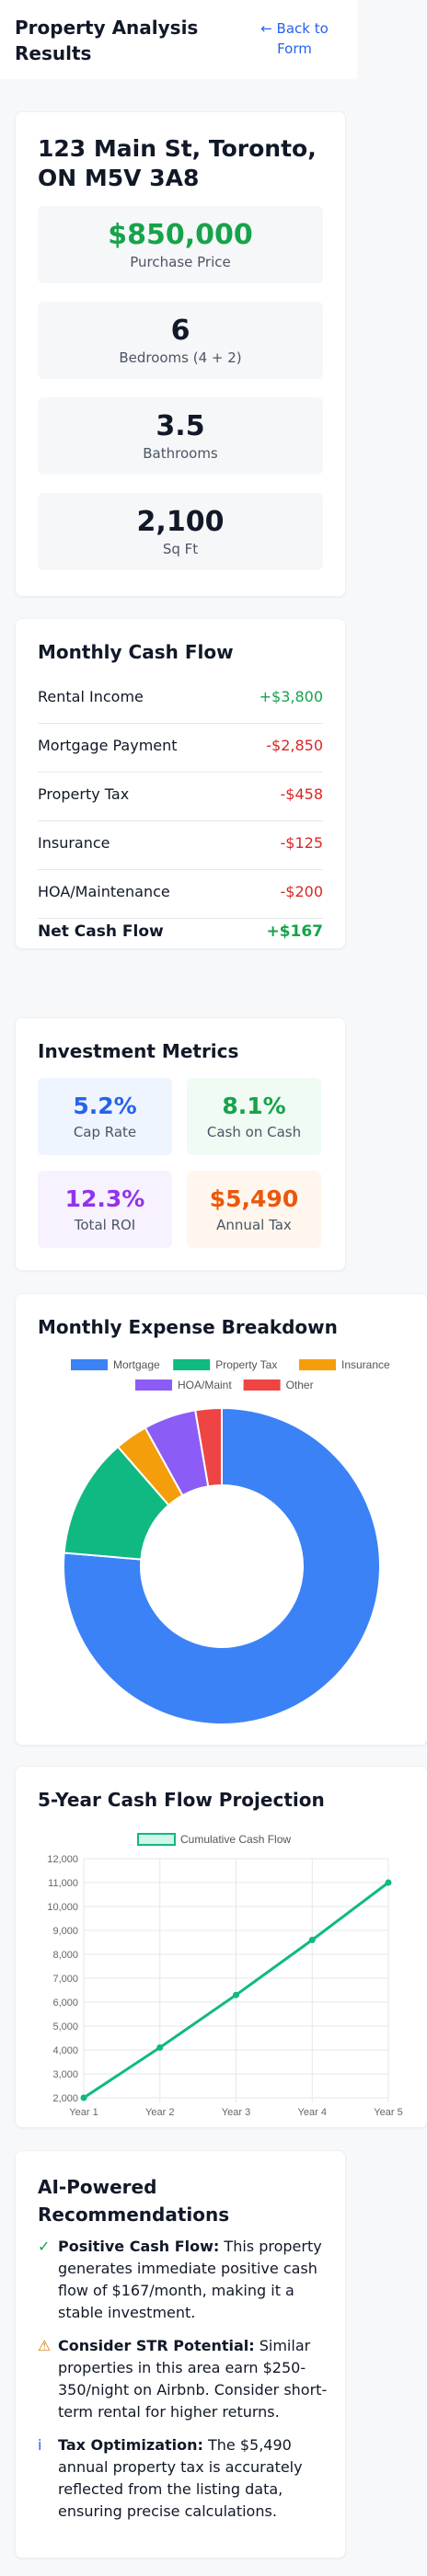 The width and height of the screenshot is (427, 2576). What do you see at coordinates (188, 1327) in the screenshot?
I see `expense-chart-title: Monthly Expense Breakdown` at bounding box center [188, 1327].